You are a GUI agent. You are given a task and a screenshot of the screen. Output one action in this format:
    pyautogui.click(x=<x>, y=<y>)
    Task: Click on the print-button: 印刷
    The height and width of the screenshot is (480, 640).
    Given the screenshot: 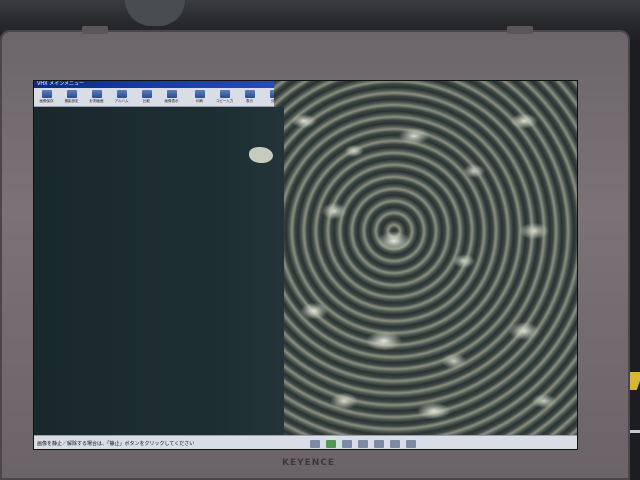 What is the action you would take?
    pyautogui.click(x=199, y=97)
    